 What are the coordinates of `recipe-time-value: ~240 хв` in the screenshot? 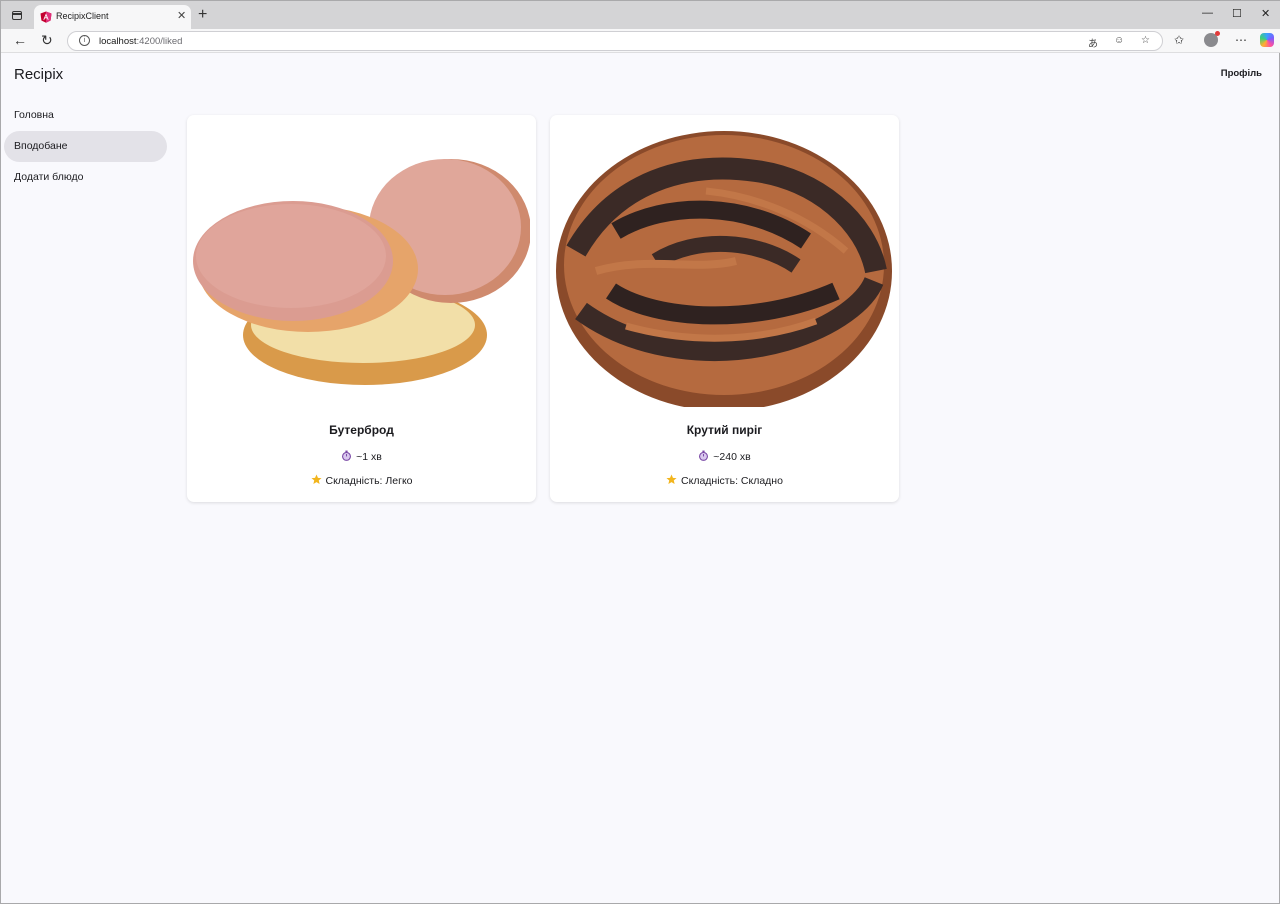 It's located at (732, 457).